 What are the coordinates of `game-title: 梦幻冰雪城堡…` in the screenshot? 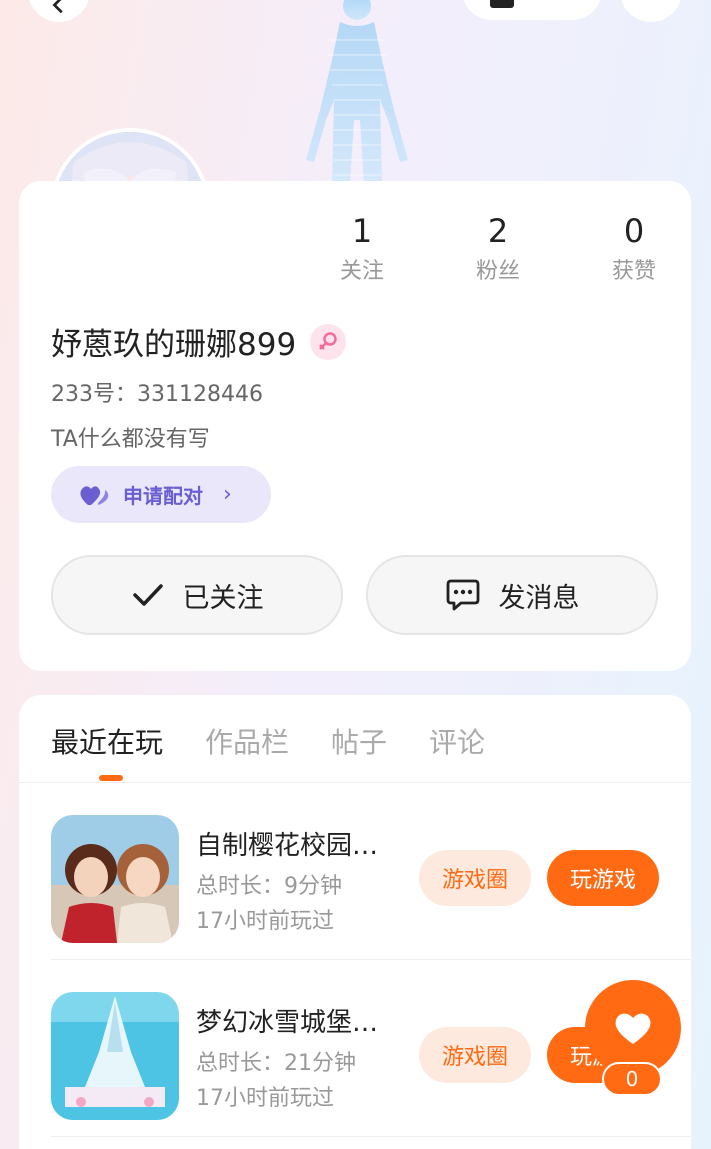 It's located at (287, 1023).